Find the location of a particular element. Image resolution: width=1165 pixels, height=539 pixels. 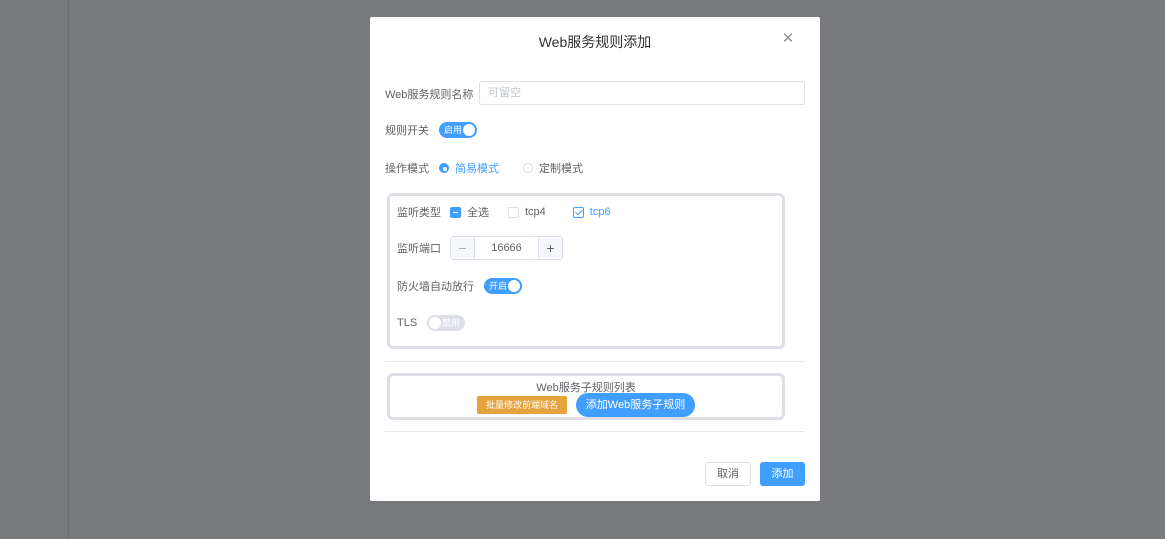

cancel-button: 取消 is located at coordinates (728, 474).